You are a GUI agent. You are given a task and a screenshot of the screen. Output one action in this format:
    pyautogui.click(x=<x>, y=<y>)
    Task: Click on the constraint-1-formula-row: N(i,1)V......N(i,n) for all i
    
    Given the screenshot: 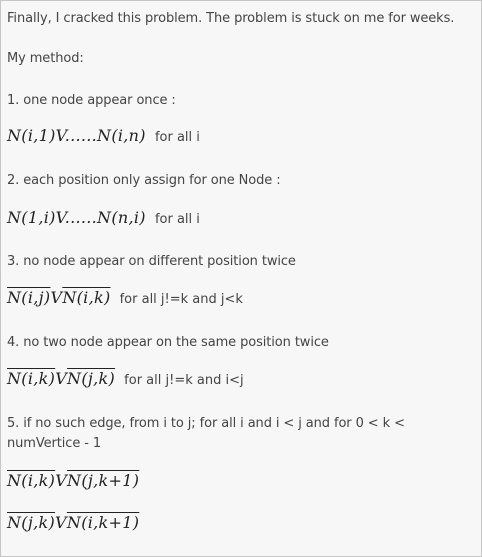 What is the action you would take?
    pyautogui.click(x=103, y=135)
    